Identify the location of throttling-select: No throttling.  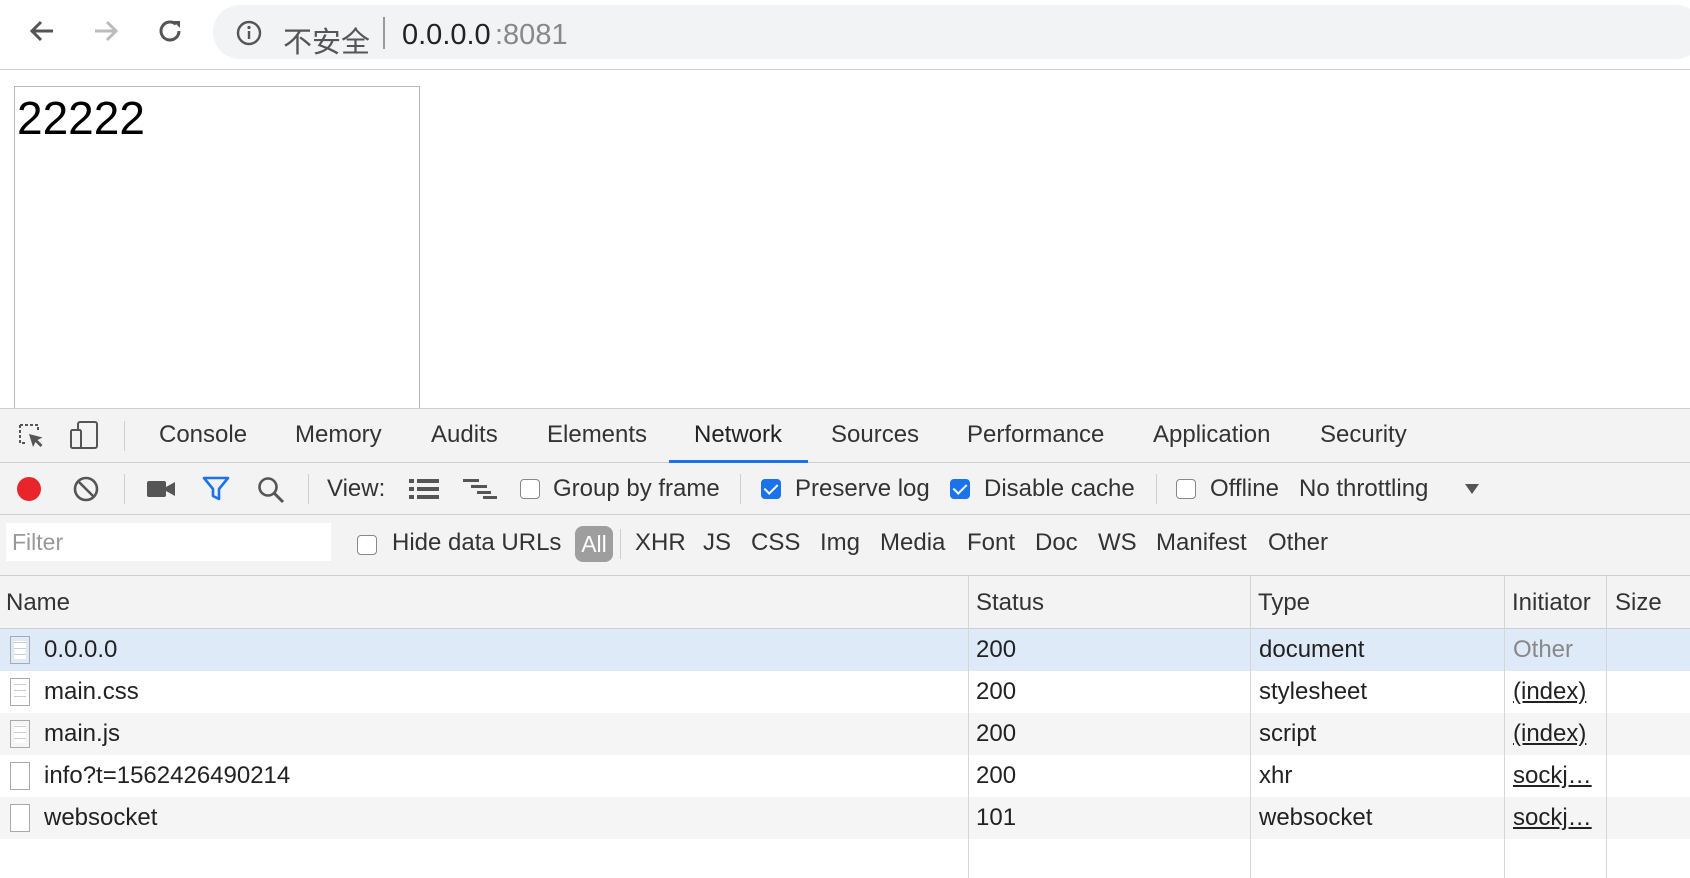
(1363, 489).